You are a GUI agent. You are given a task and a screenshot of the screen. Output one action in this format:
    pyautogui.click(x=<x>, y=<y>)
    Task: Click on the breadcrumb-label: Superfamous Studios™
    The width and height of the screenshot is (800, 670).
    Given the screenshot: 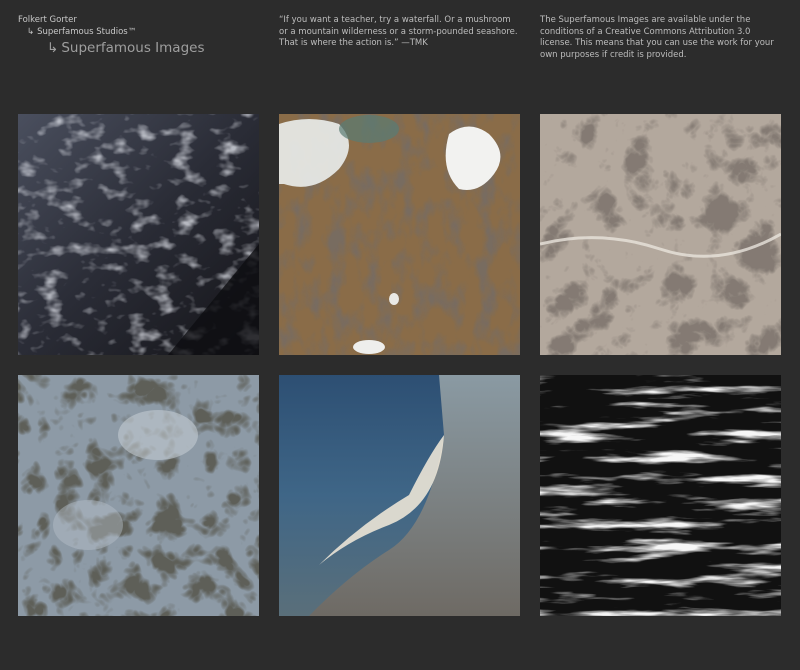 What is the action you would take?
    pyautogui.click(x=87, y=31)
    